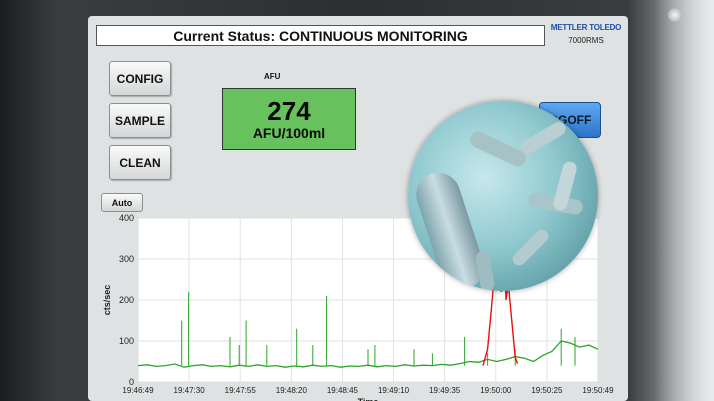 The height and width of the screenshot is (401, 714). What do you see at coordinates (343, 390) in the screenshot?
I see `x-tick-label: 19:48:45` at bounding box center [343, 390].